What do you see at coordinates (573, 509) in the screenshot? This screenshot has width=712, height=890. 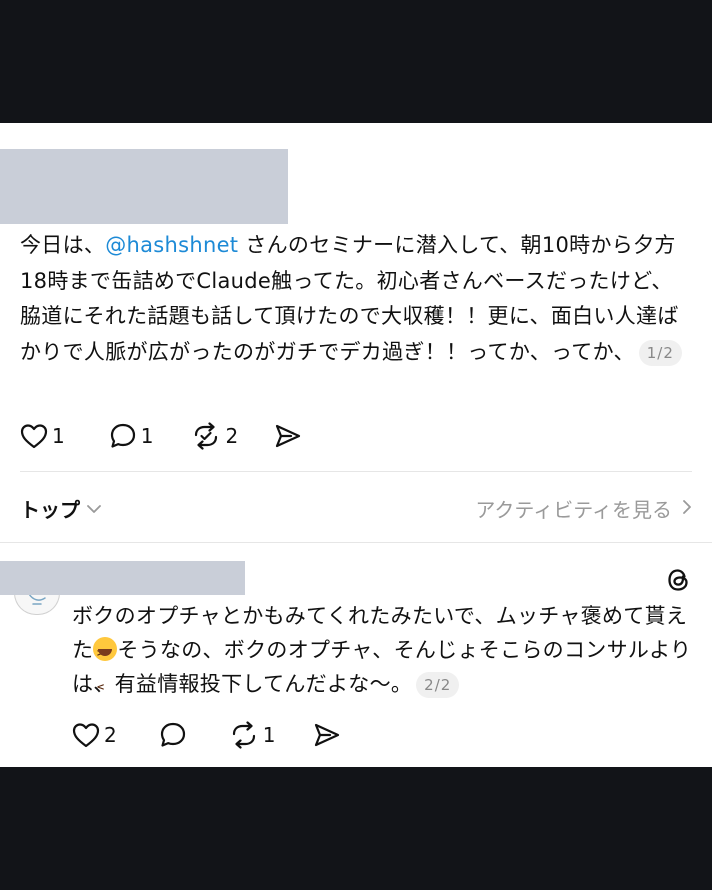 I see `activity-link-label: アクティビティを見る` at bounding box center [573, 509].